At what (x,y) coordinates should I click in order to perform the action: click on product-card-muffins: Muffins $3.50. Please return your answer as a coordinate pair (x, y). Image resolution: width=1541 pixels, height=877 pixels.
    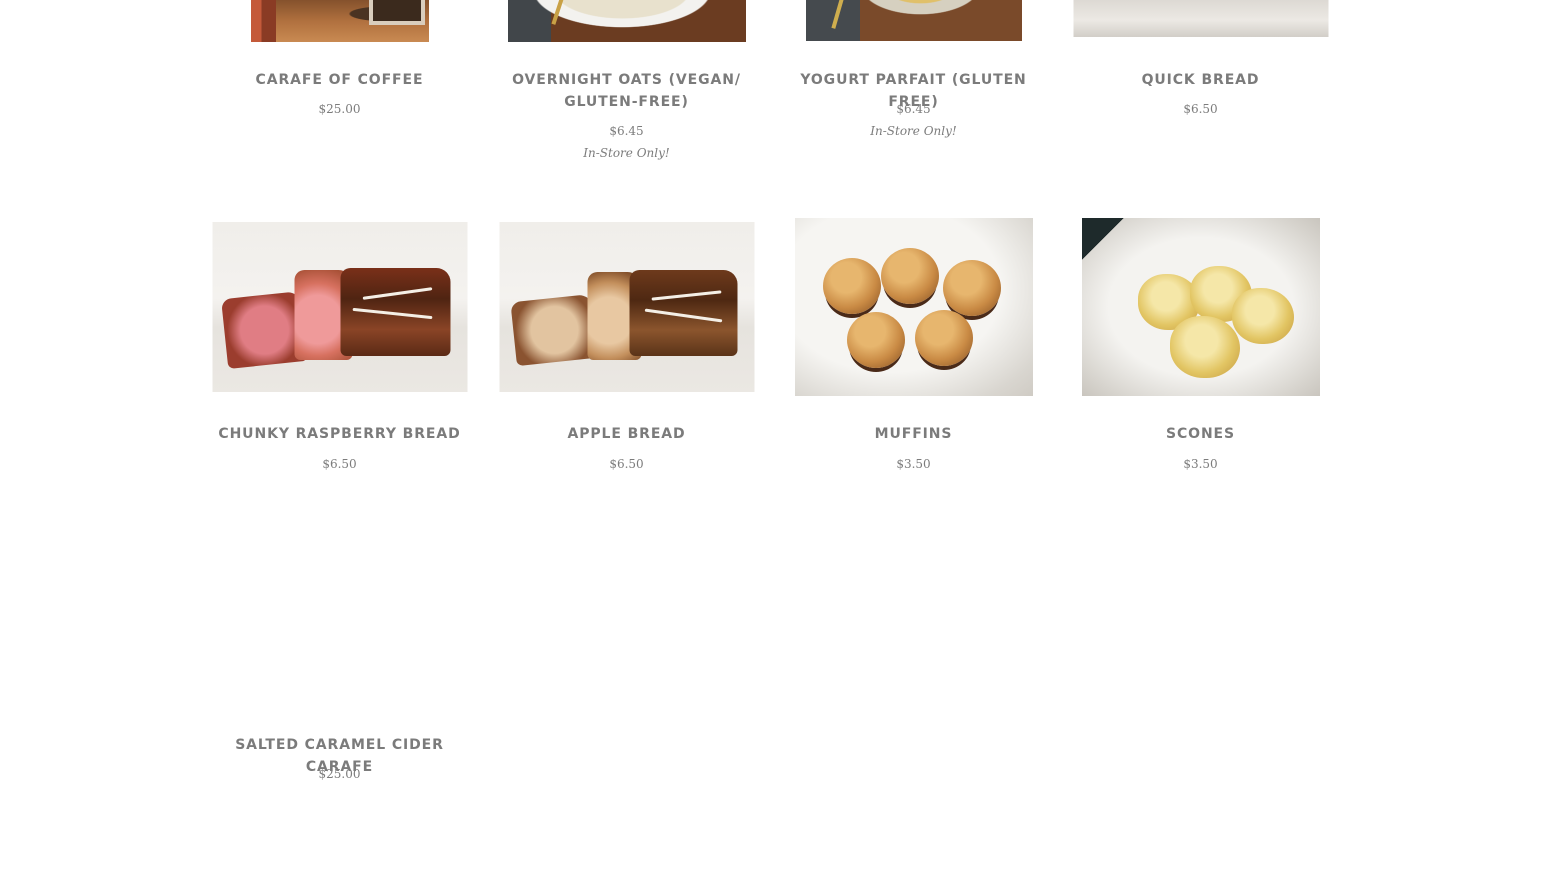
    Looking at the image, I should click on (913, 245).